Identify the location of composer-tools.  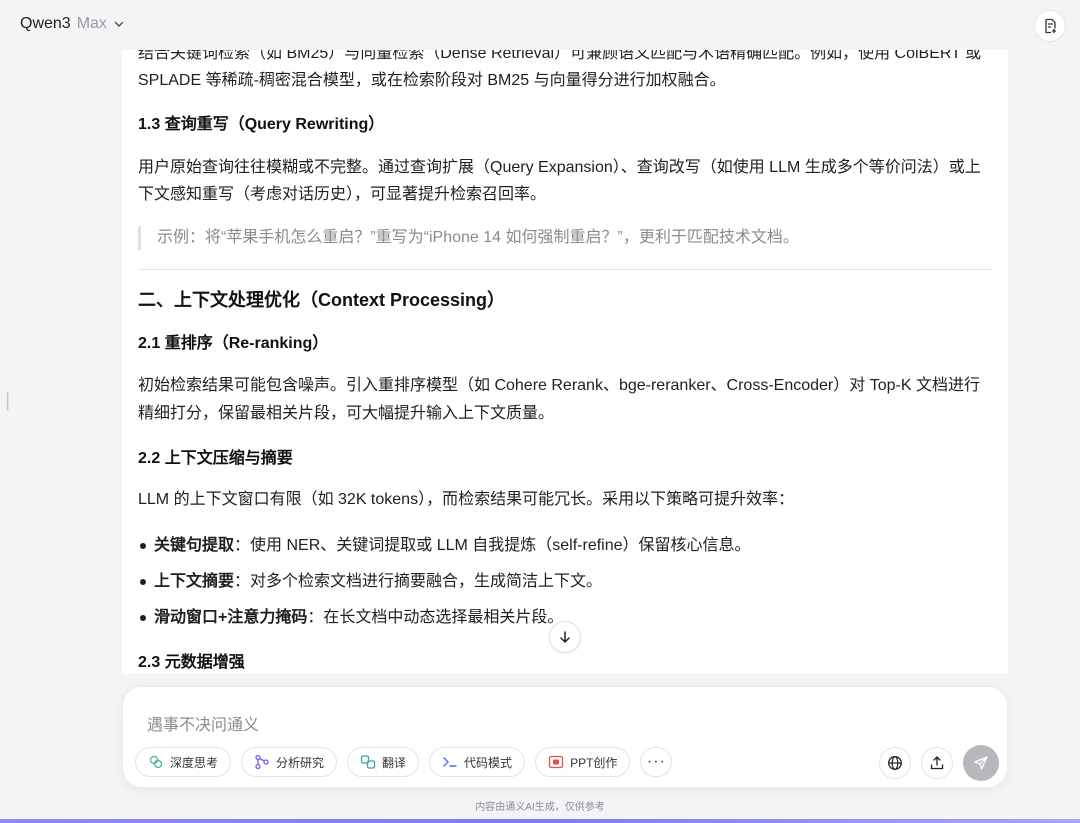
(939, 763).